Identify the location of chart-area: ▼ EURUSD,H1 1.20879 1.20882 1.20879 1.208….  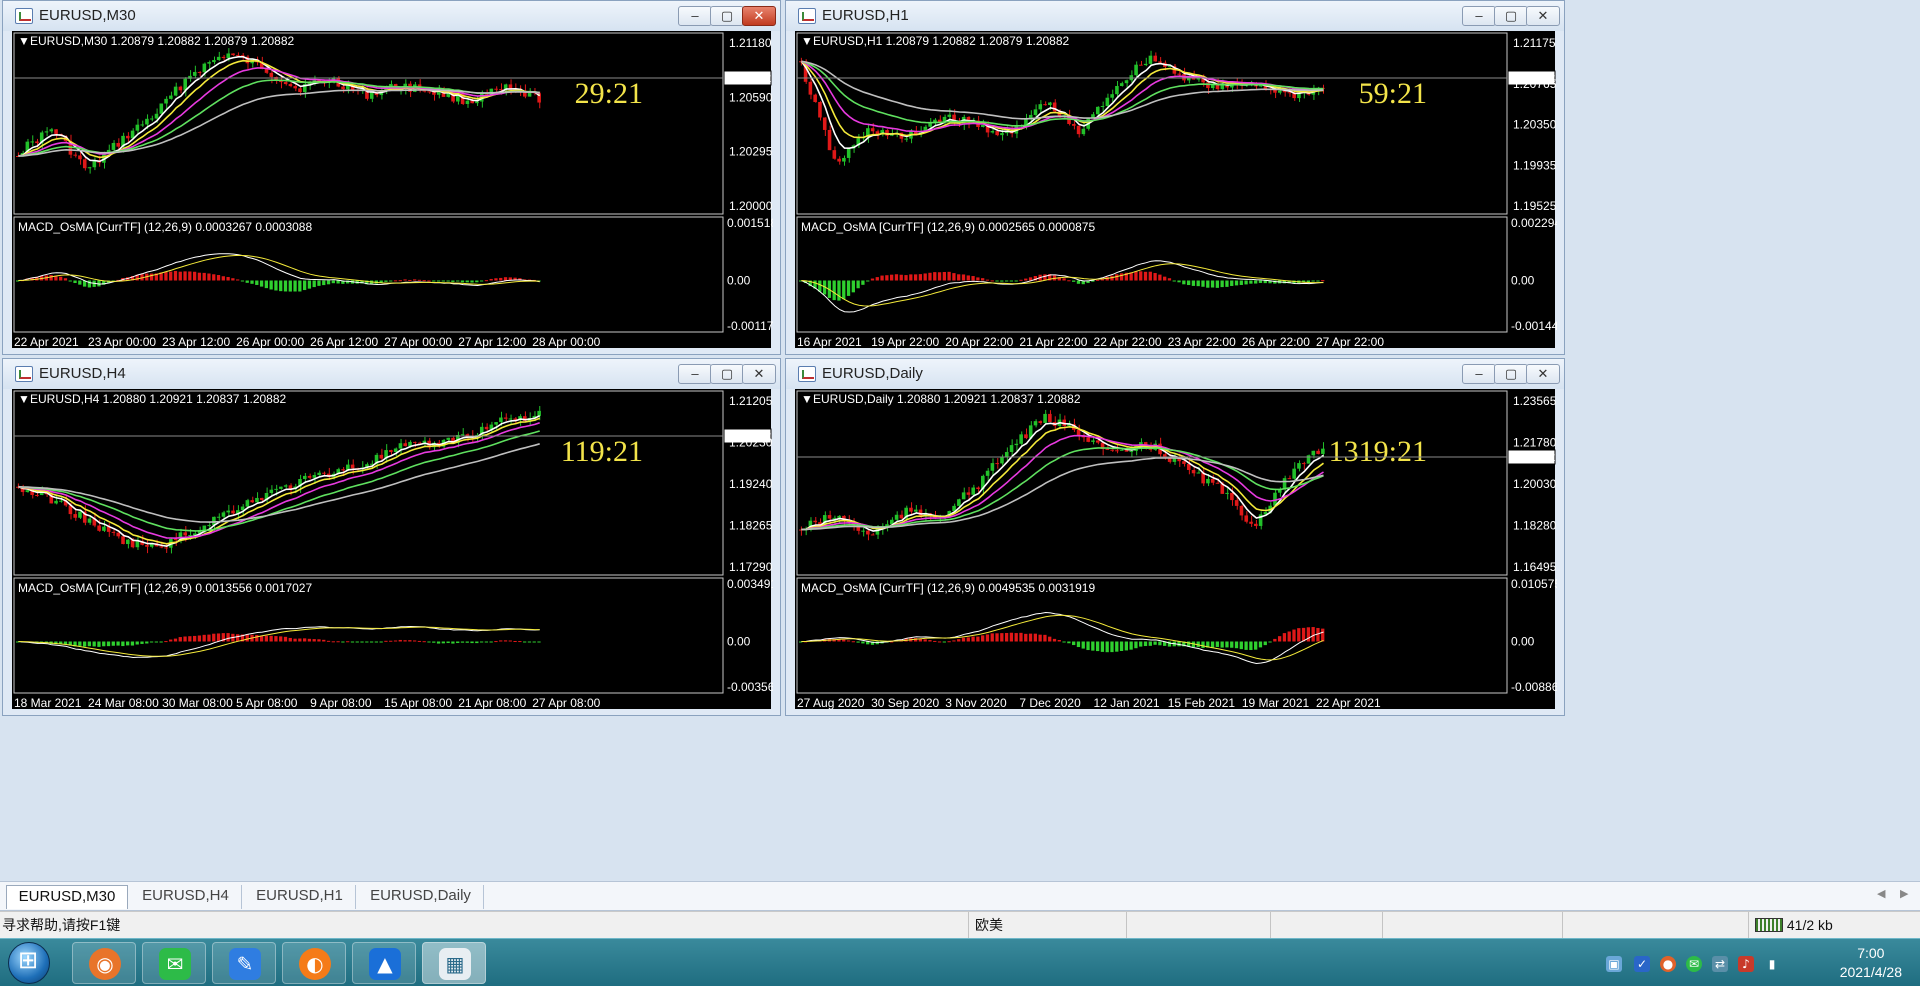
(1176, 190).